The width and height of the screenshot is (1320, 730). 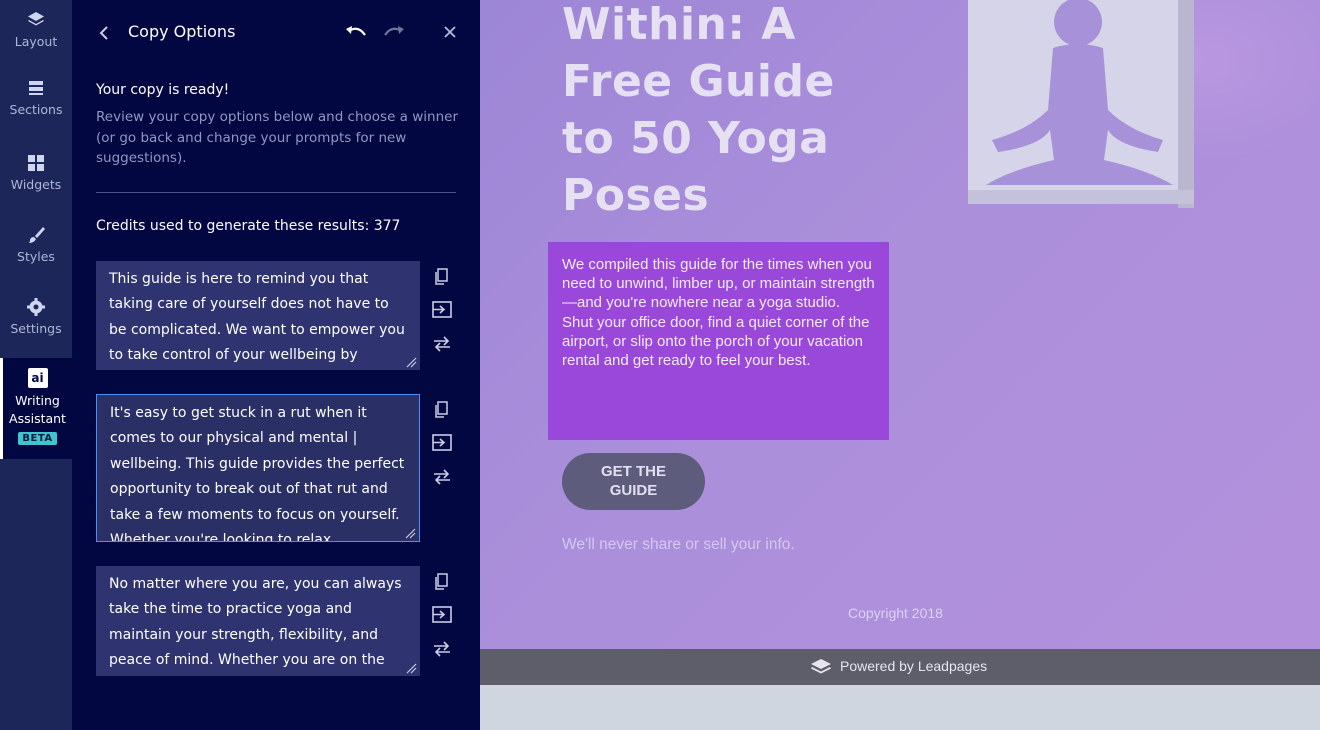 What do you see at coordinates (895, 613) in the screenshot?
I see `copyright-text: Copyright 2018` at bounding box center [895, 613].